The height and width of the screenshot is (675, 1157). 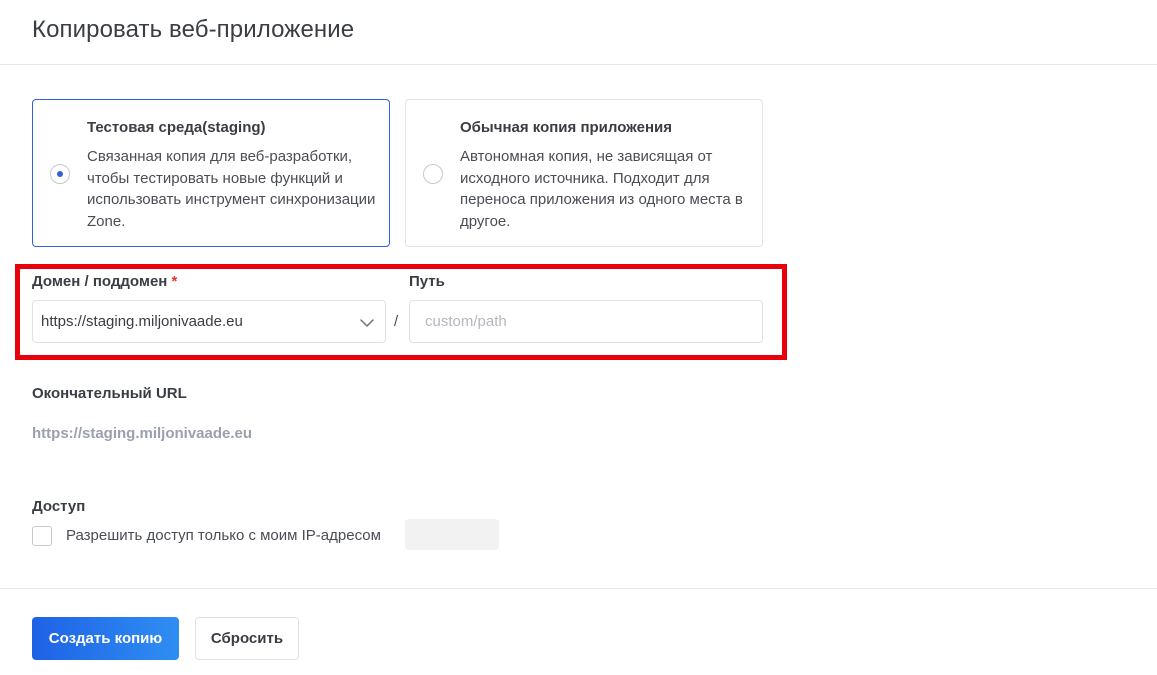 I want to click on option-title-staging: Тестовая среда(staging), so click(x=176, y=127).